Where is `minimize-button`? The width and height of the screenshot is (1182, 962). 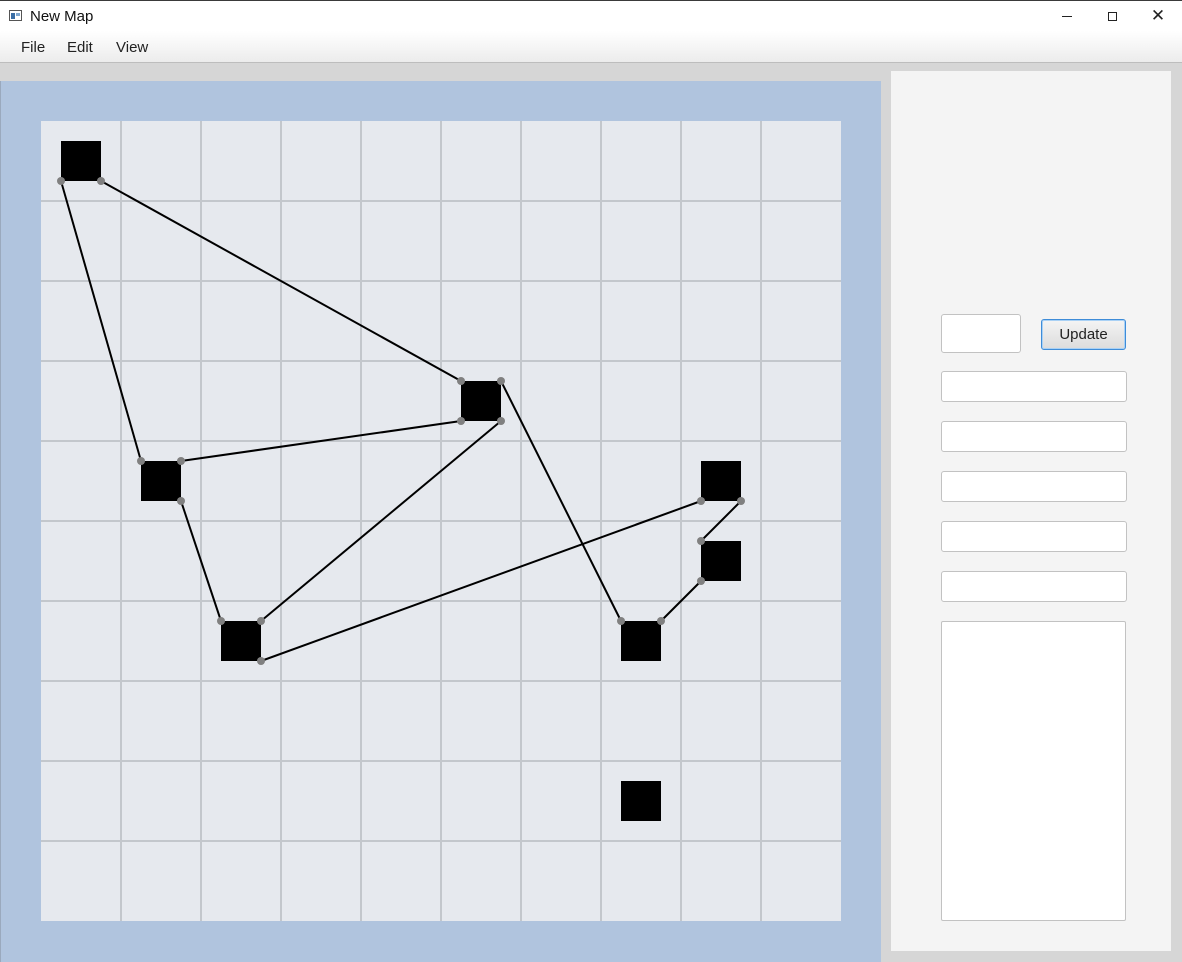 minimize-button is located at coordinates (1067, 16).